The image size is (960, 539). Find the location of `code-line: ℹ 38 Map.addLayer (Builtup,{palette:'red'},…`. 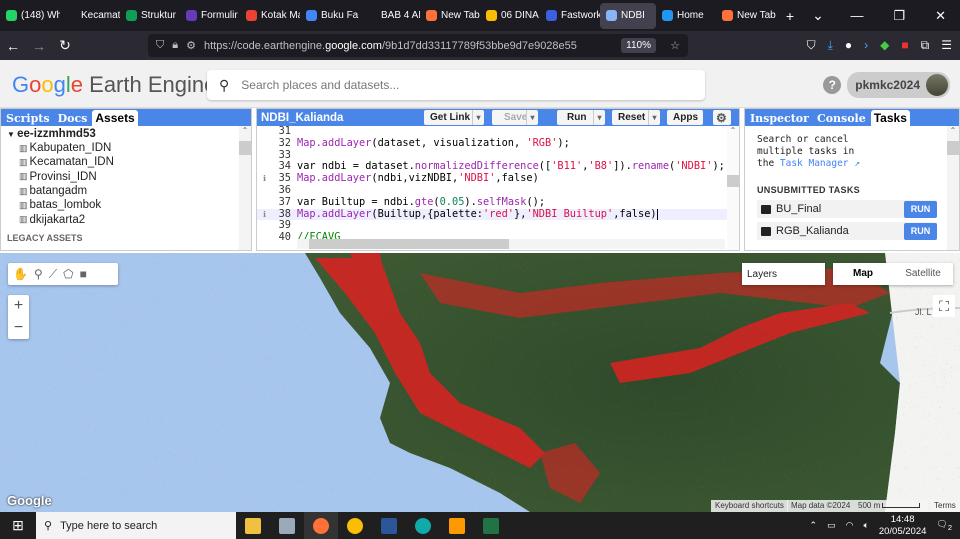

code-line: ℹ 38 Map.addLayer (Builtup,{palette:'red'},… is located at coordinates (498, 214).